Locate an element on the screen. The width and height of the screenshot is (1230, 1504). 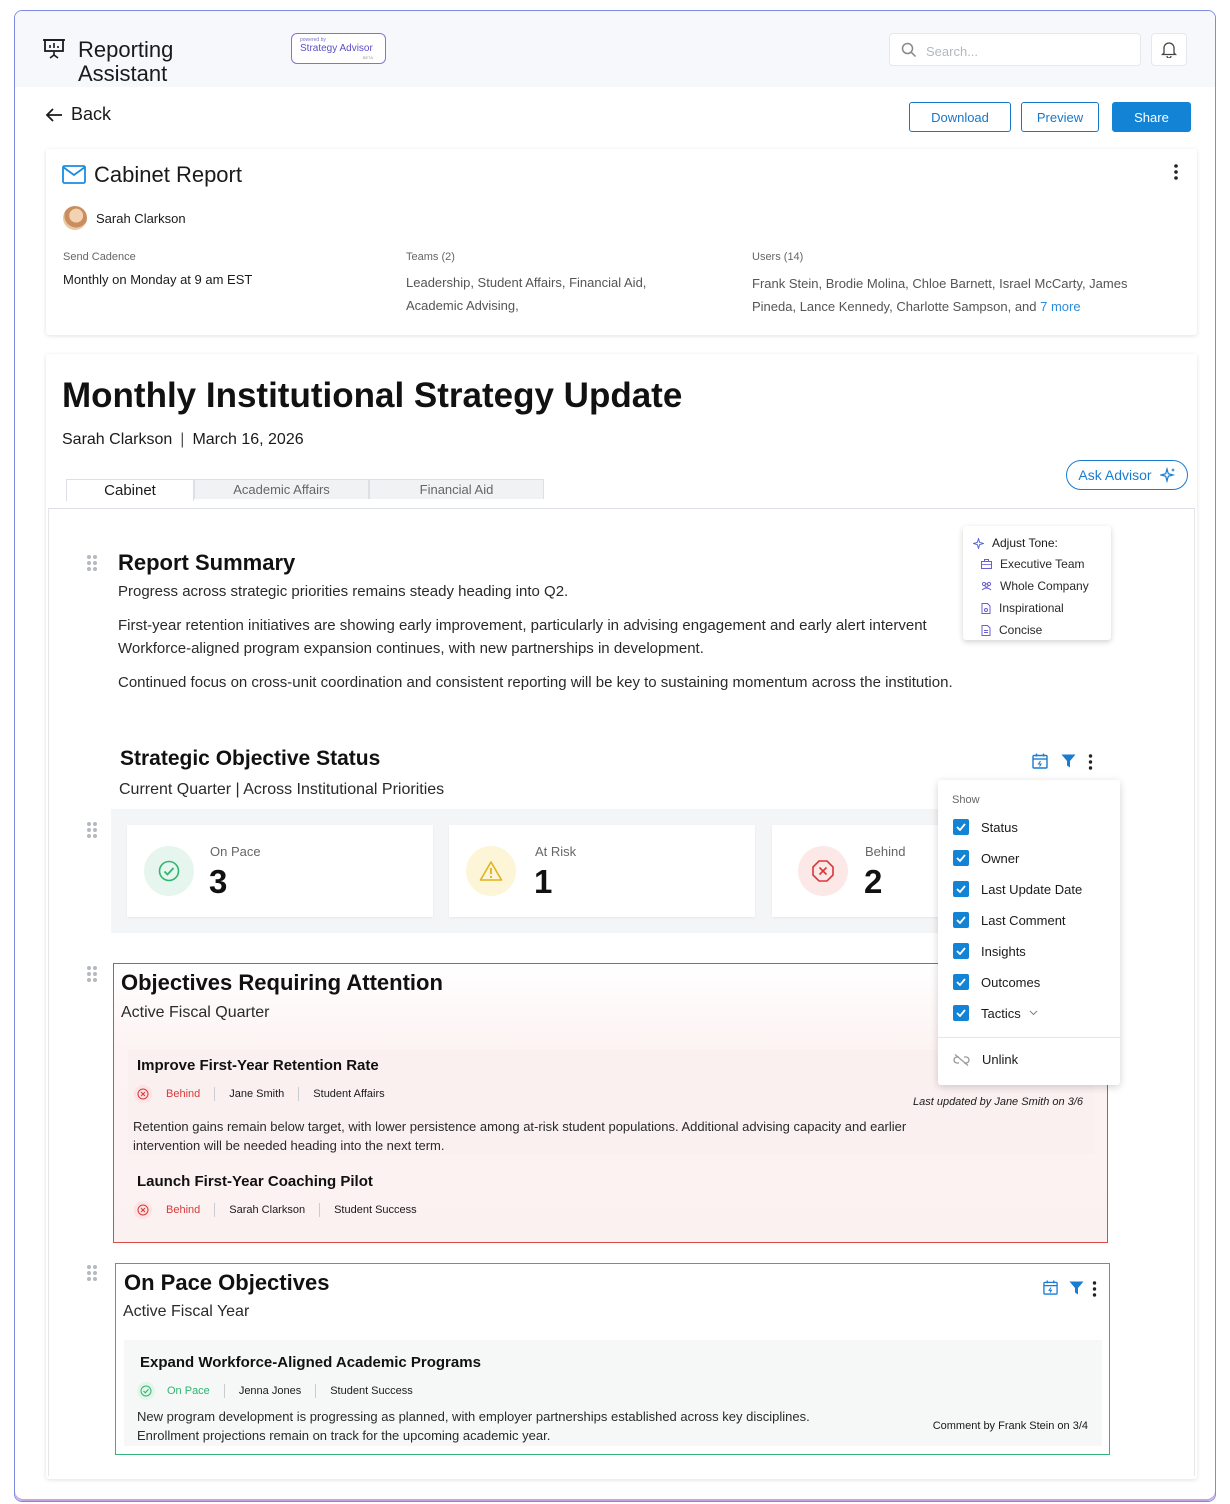
bell-icon is located at coordinates (1169, 50).